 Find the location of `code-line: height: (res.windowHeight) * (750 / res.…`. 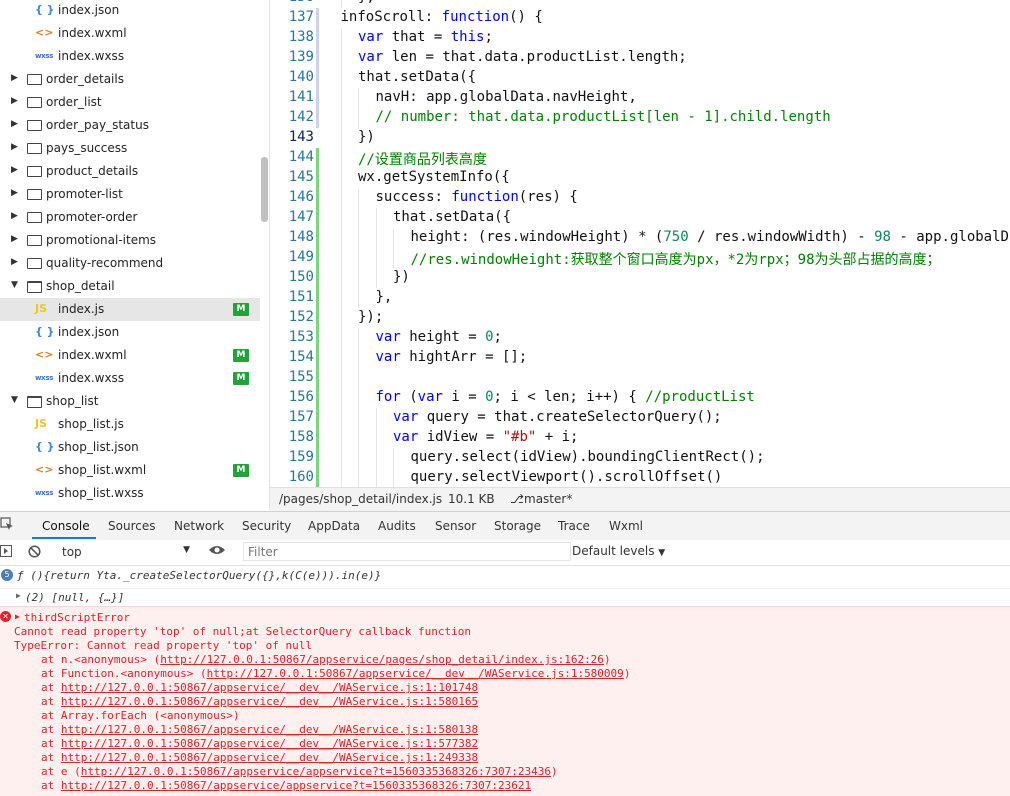

code-line: height: (res.windowHeight) * (750 / res.… is located at coordinates (710, 237).